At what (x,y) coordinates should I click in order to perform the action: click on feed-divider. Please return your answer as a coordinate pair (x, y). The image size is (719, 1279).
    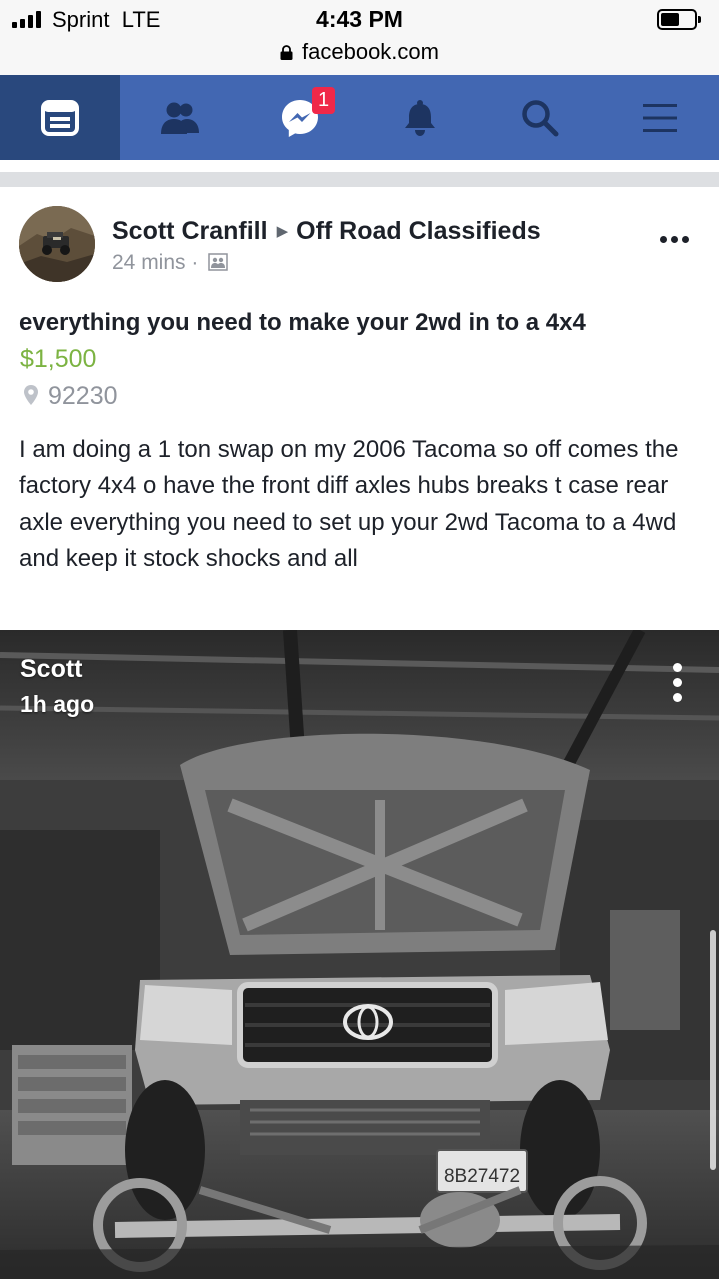
    Looking at the image, I should click on (359, 179).